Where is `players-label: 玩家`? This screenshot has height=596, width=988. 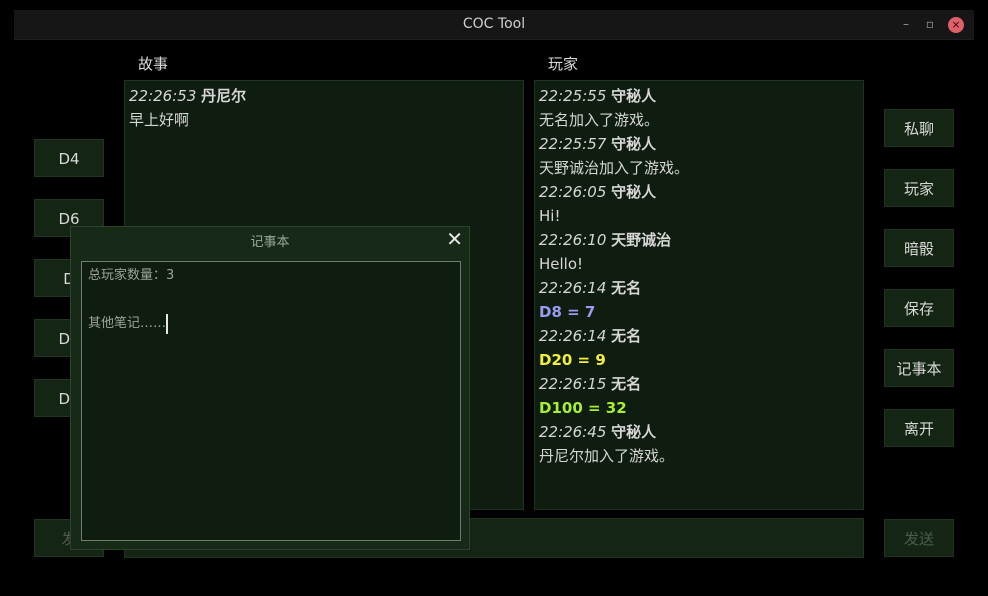
players-label: 玩家 is located at coordinates (563, 64).